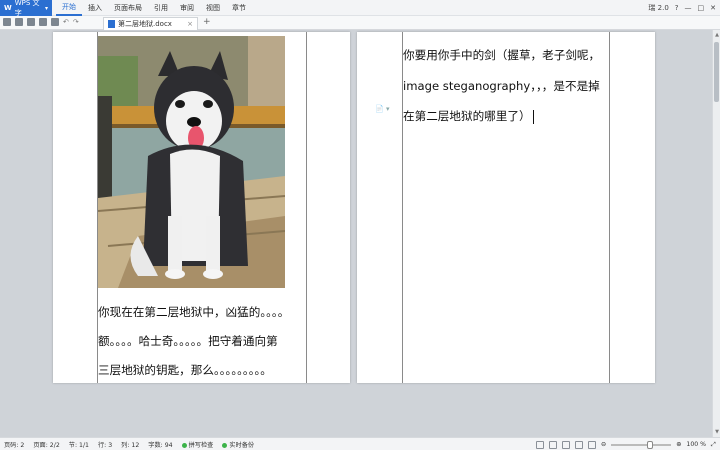 The image size is (720, 450). What do you see at coordinates (31, 22) in the screenshot?
I see `save-as-icon` at bounding box center [31, 22].